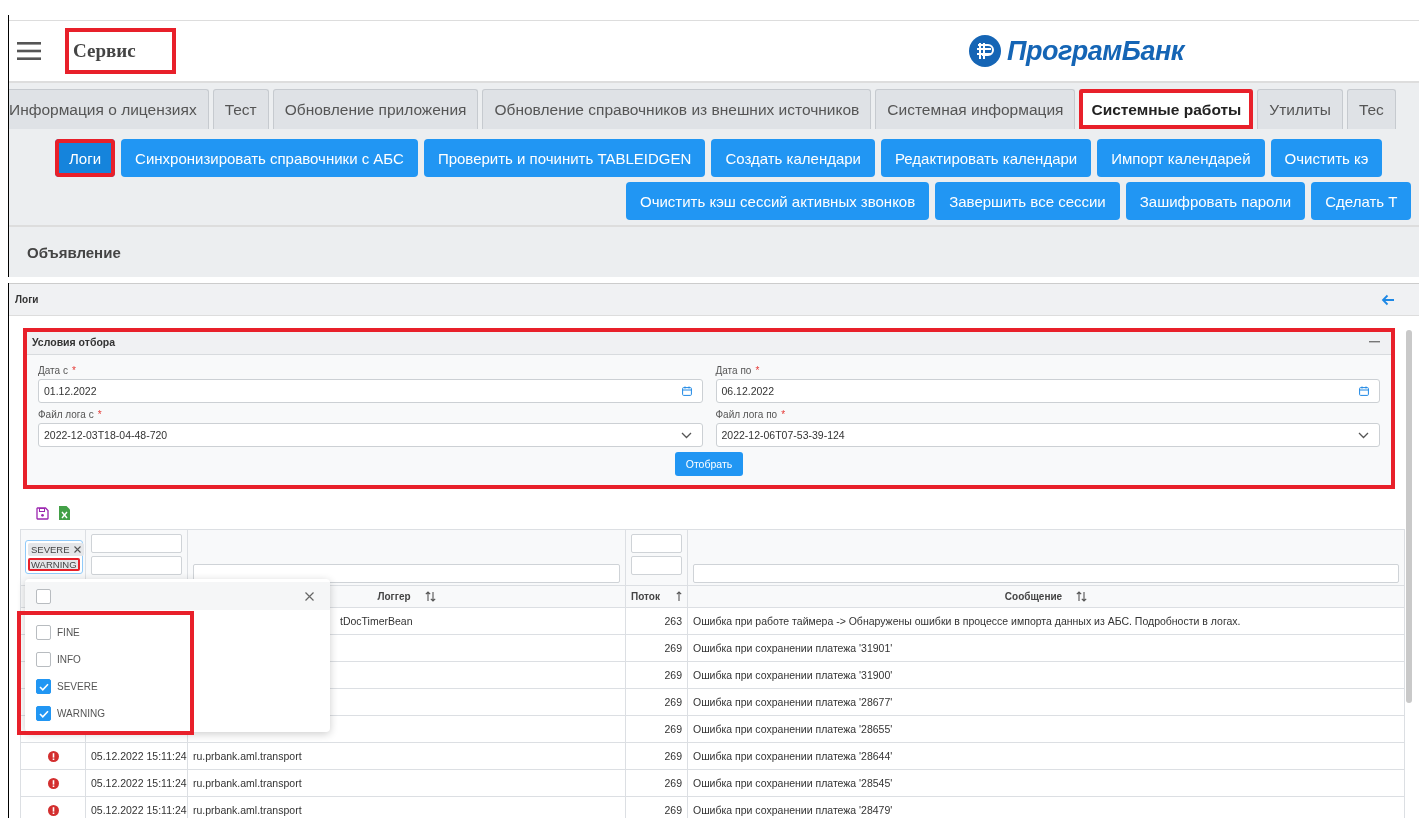 Image resolution: width=1419 pixels, height=818 pixels. Describe the element at coordinates (793, 702) in the screenshot. I see `table-cell: Ошибка при сохранении платежа '28677'` at that location.